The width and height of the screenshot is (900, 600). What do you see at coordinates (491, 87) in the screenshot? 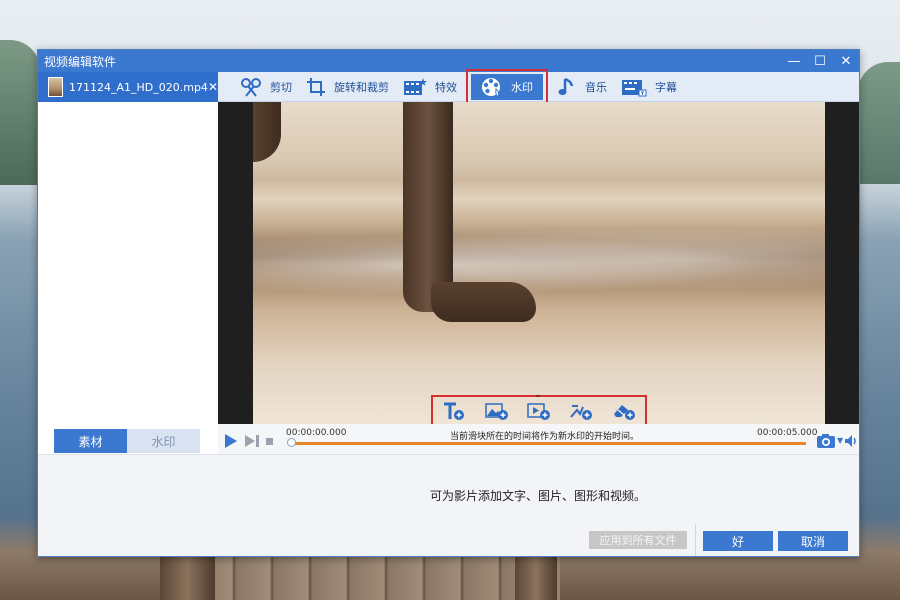
I see `watermark-icon` at bounding box center [491, 87].